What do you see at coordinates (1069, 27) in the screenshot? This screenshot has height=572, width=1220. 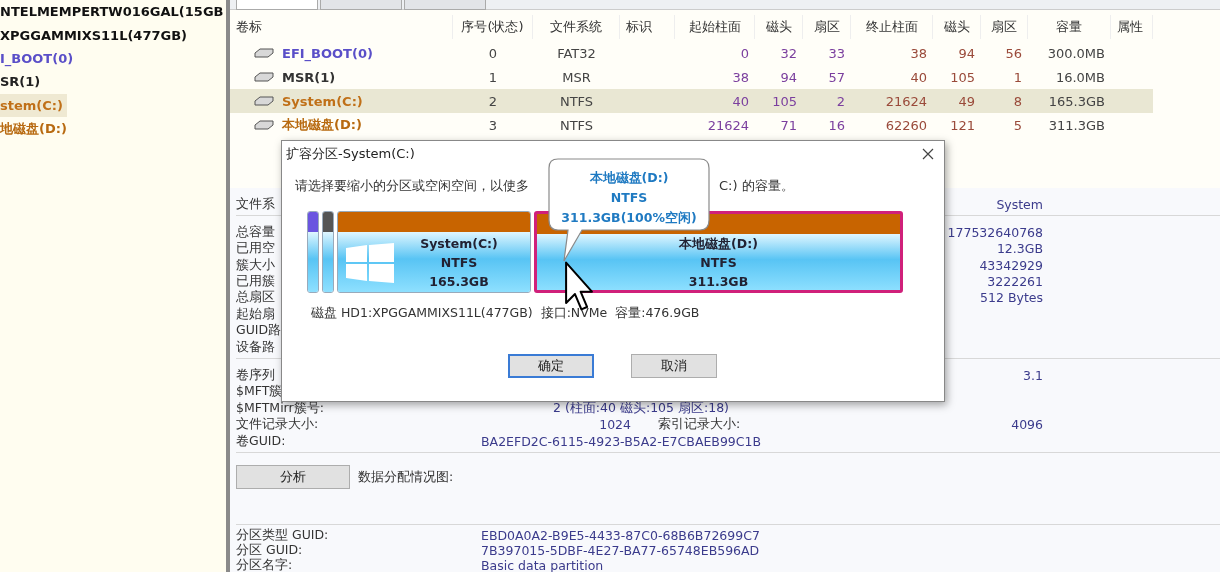 I see `column-header: 容量` at bounding box center [1069, 27].